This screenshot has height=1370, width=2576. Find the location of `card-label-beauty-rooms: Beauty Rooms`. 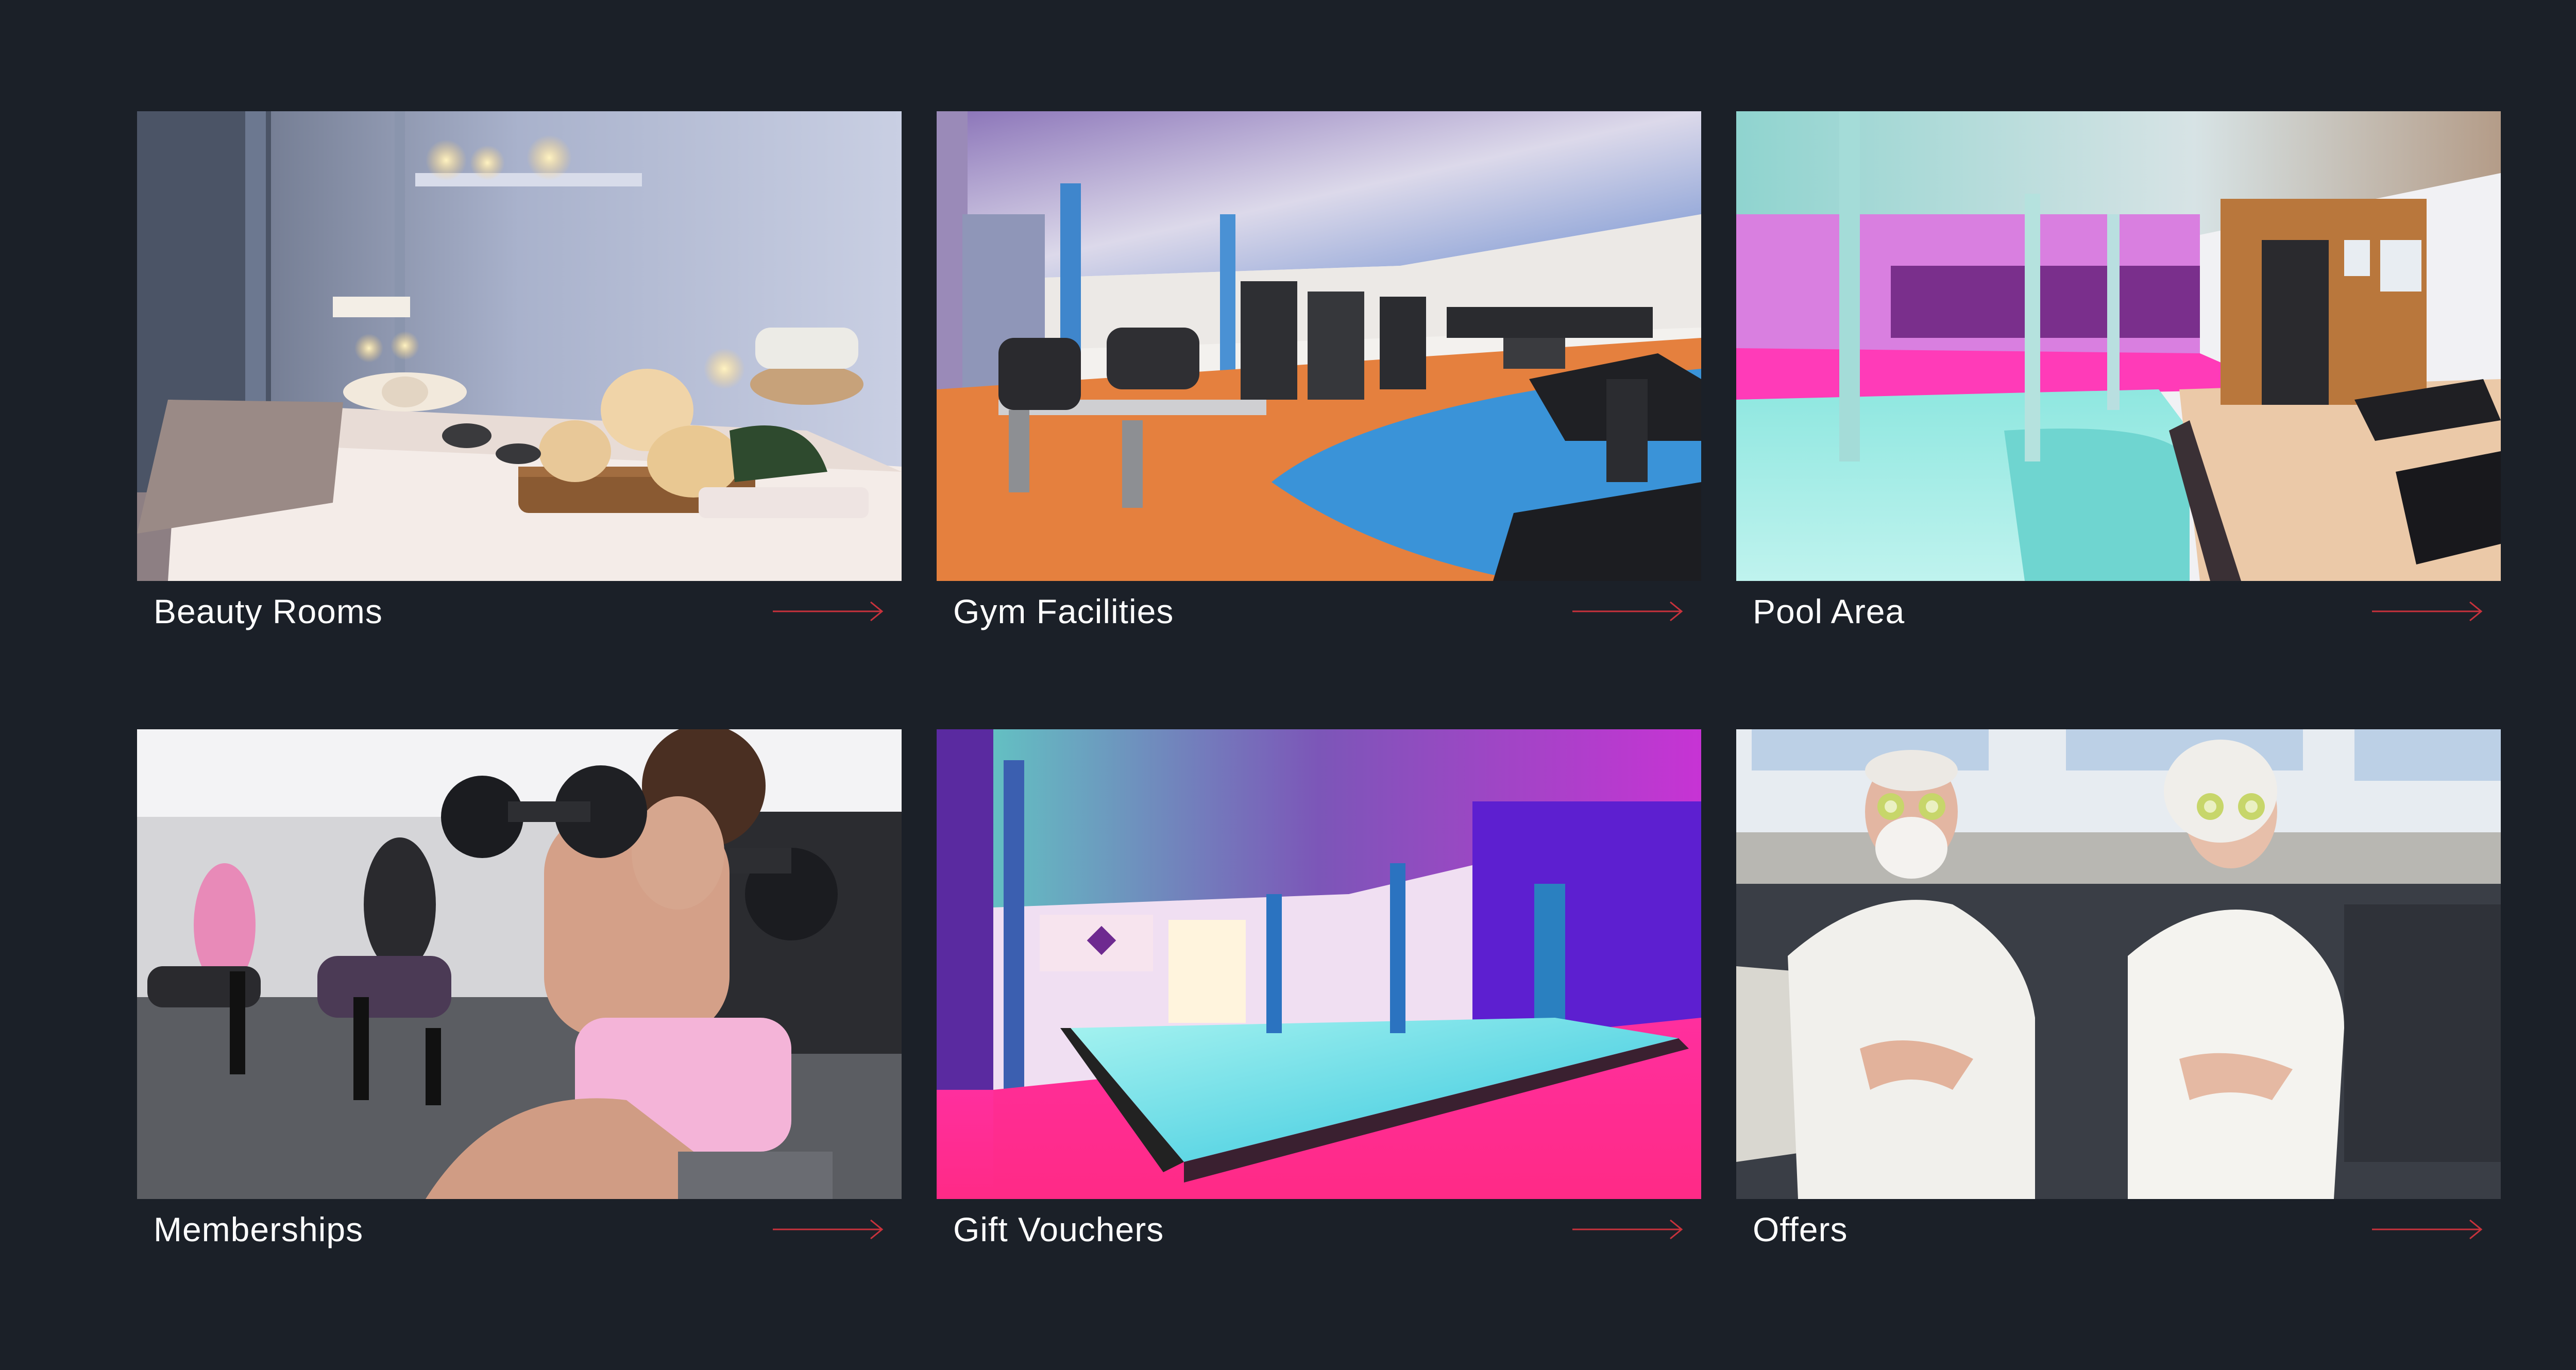

card-label-beauty-rooms: Beauty Rooms is located at coordinates (268, 611).